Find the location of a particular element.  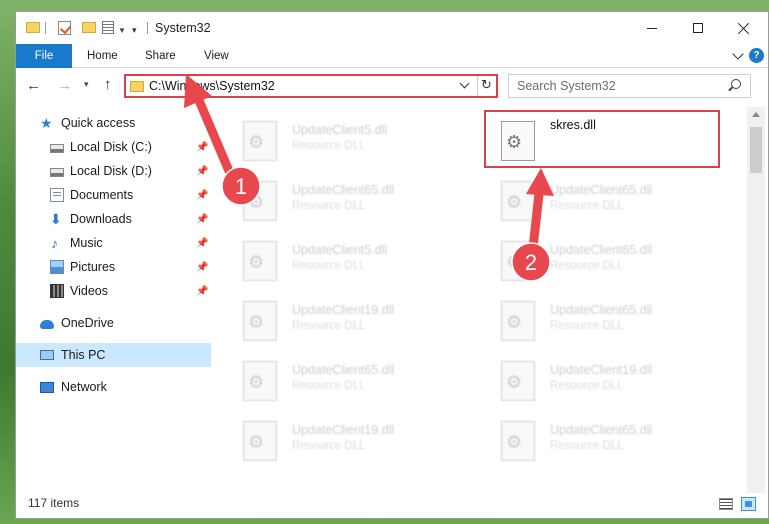

tab-file: File is located at coordinates (44, 56).